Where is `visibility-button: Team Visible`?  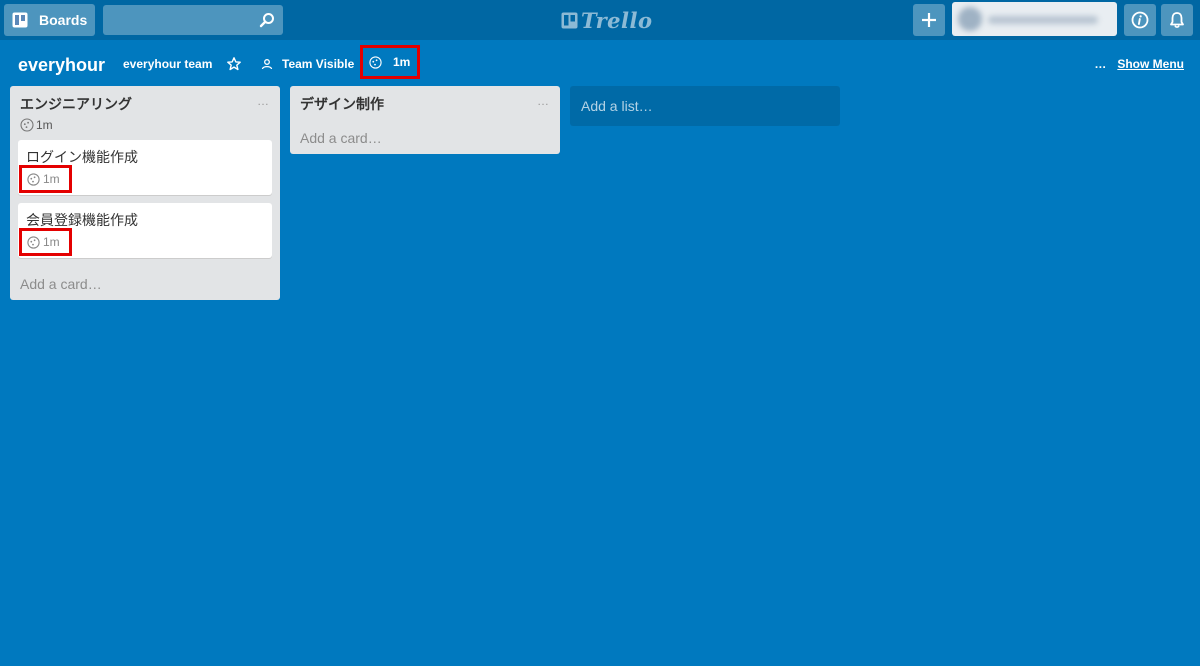 visibility-button: Team Visible is located at coordinates (307, 64).